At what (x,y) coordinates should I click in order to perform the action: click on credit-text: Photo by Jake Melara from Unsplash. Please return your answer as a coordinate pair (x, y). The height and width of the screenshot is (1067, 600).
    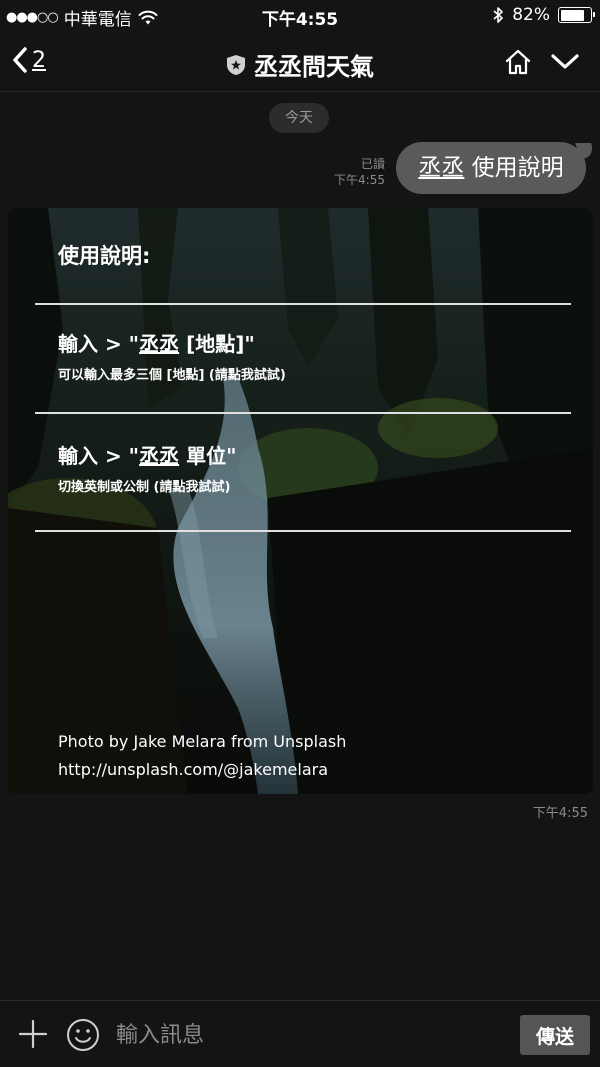
    Looking at the image, I should click on (202, 741).